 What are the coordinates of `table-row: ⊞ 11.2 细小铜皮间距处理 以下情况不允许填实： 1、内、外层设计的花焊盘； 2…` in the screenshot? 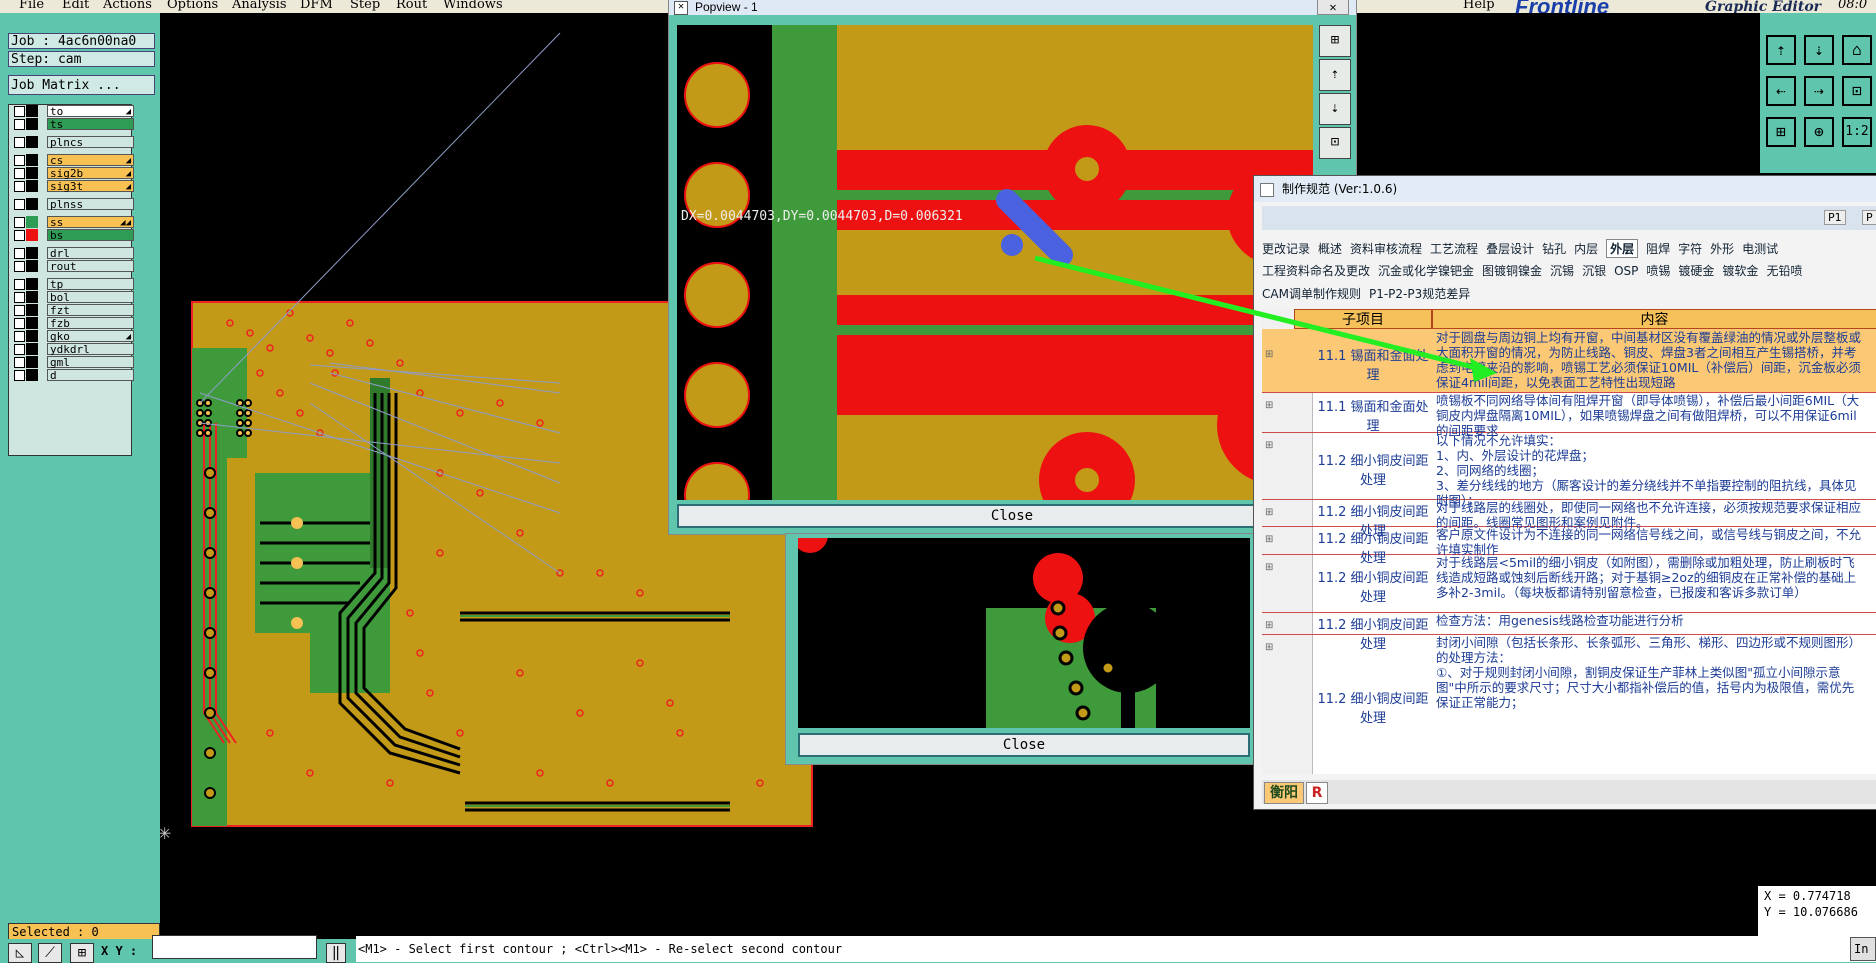 It's located at (1569, 470).